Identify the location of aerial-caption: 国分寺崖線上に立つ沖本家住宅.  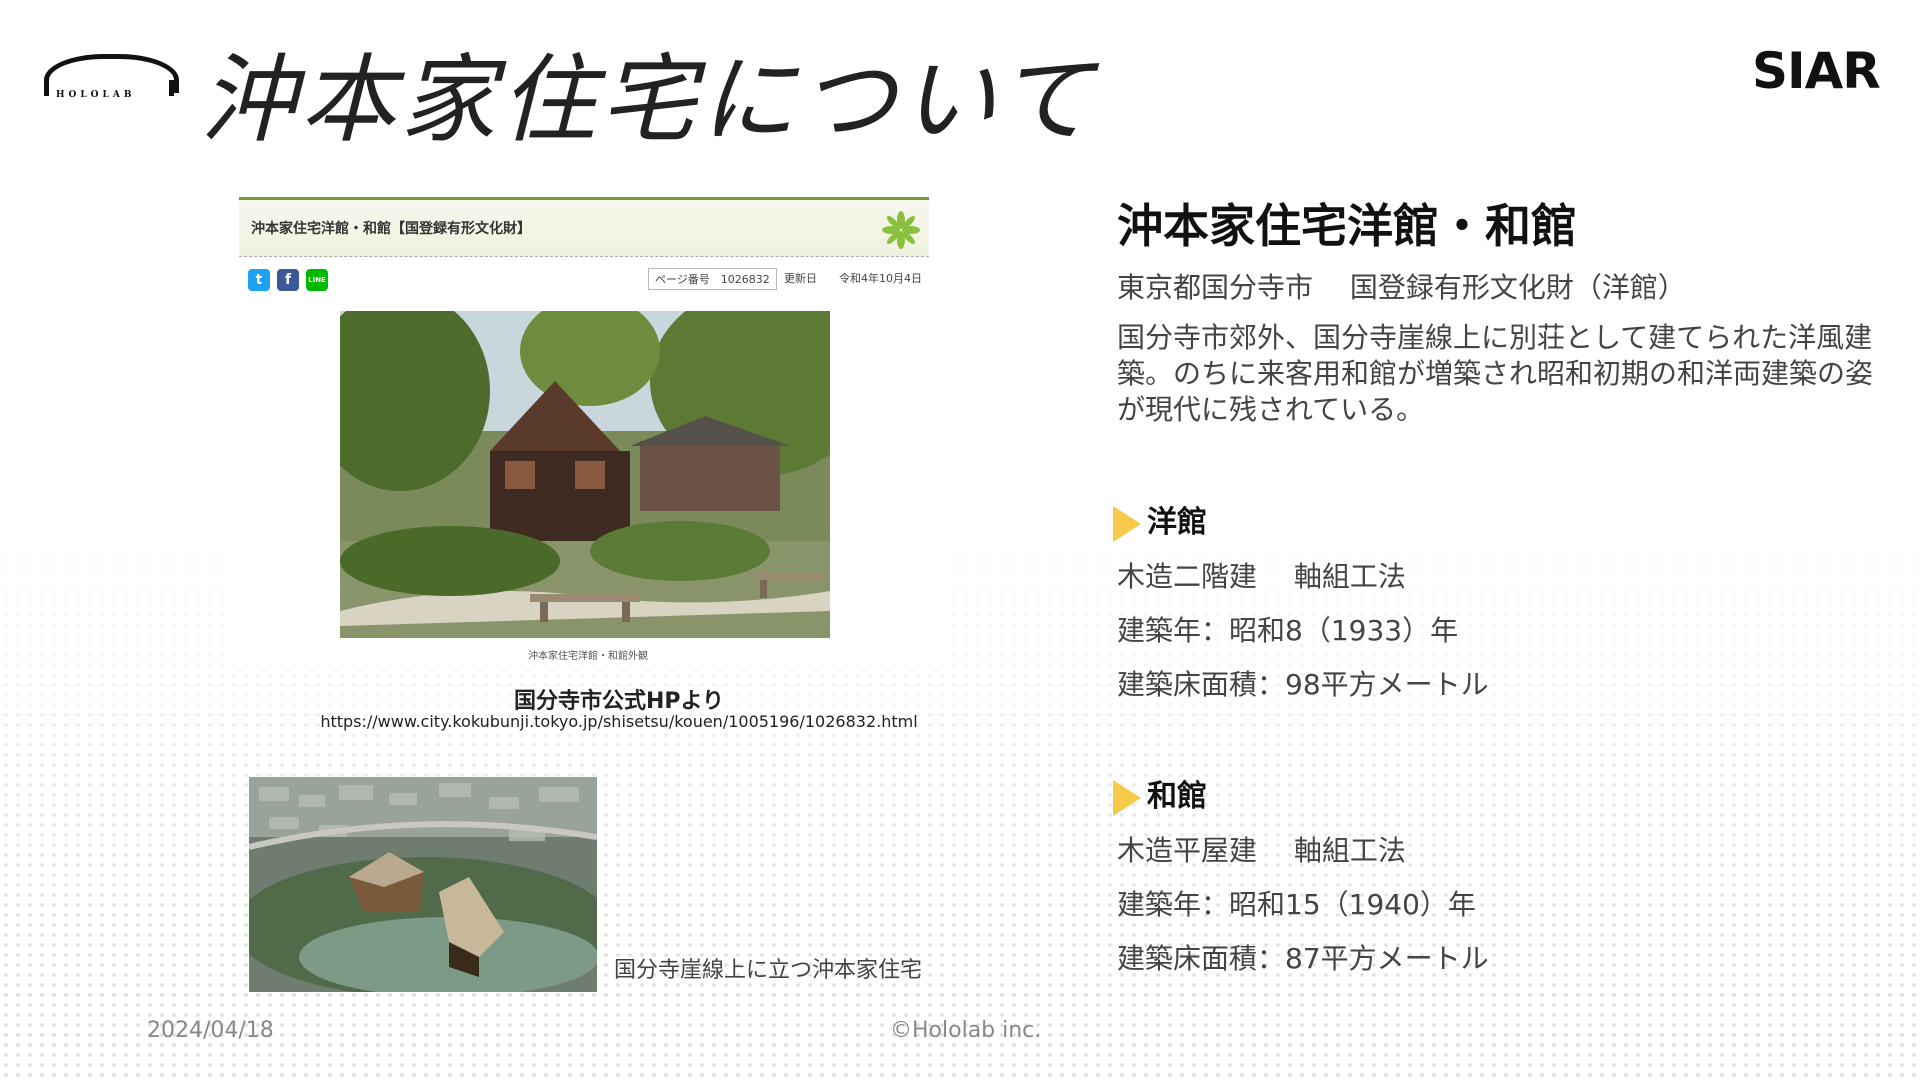
(768, 970).